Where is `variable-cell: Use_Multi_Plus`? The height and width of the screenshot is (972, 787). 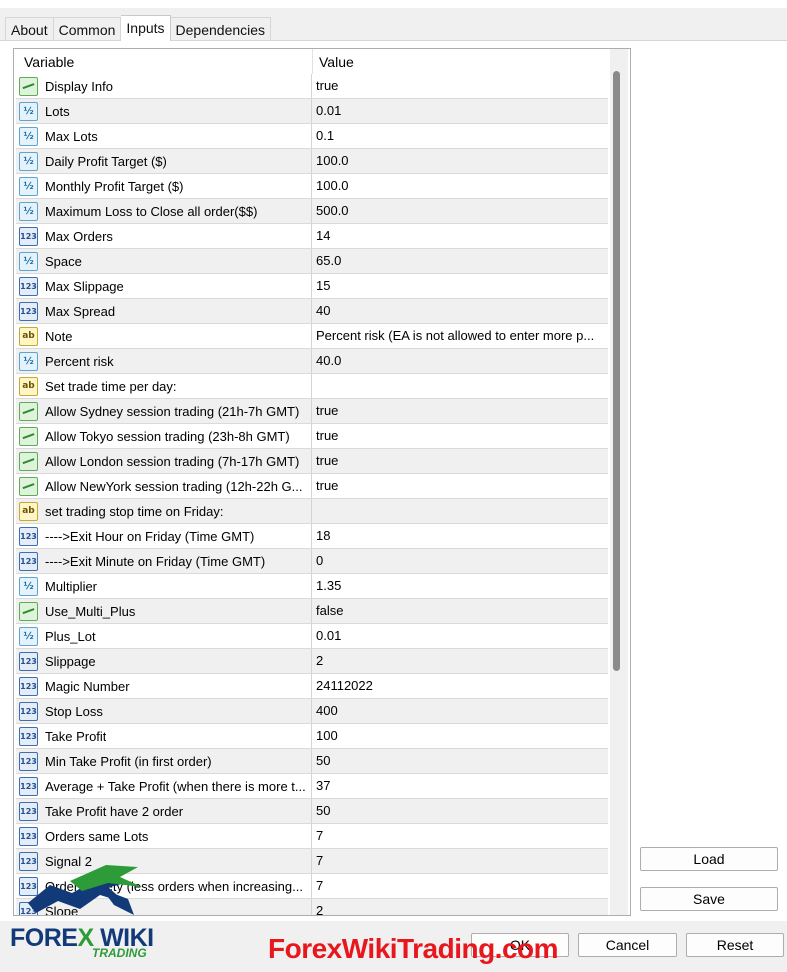 variable-cell: Use_Multi_Plus is located at coordinates (164, 611).